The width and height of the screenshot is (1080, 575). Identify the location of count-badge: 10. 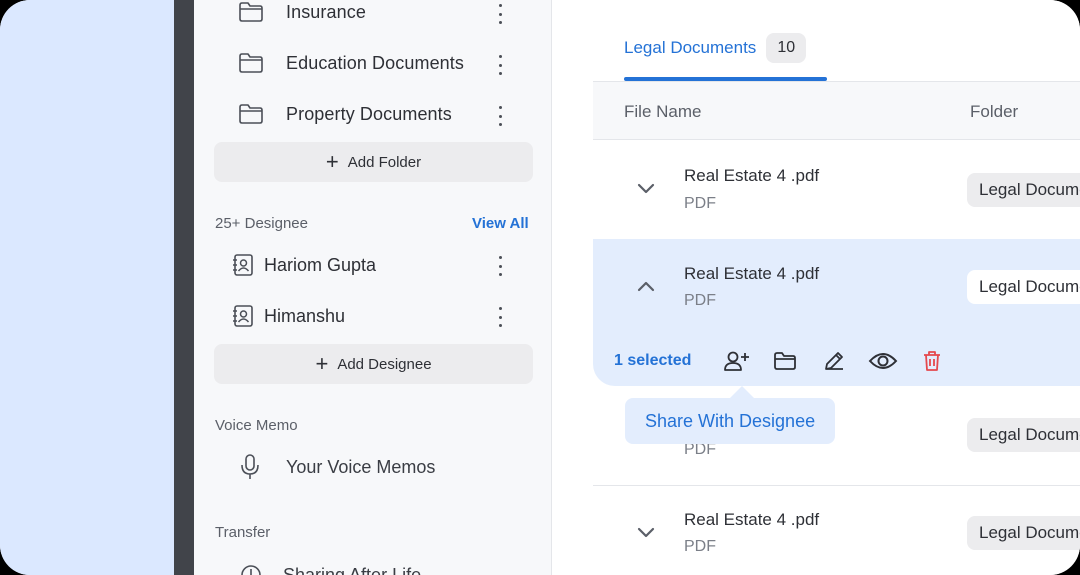
(786, 48).